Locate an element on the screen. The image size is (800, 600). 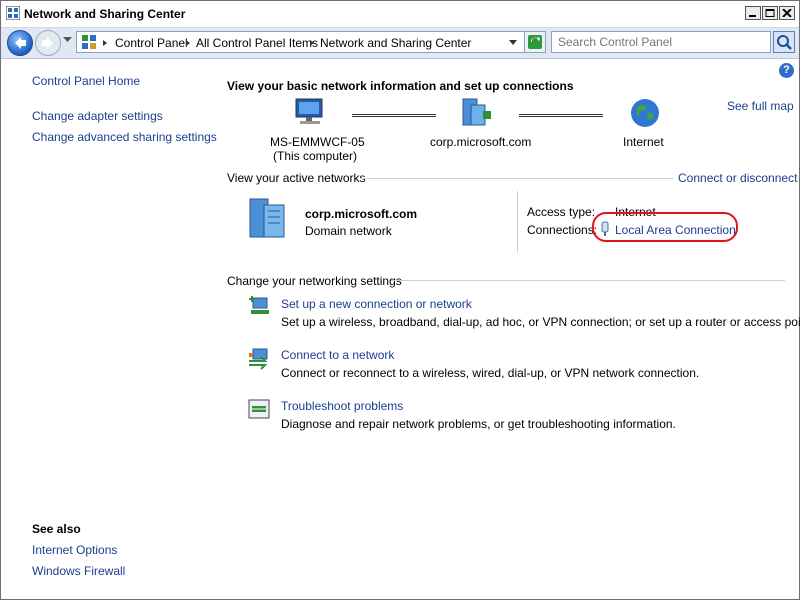
internet-globe-icon is located at coordinates (645, 113).